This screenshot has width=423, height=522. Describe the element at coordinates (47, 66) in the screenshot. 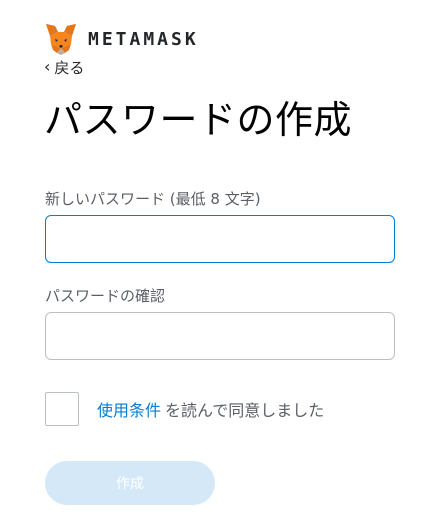

I see `chevron-left-icon: ‹` at that location.